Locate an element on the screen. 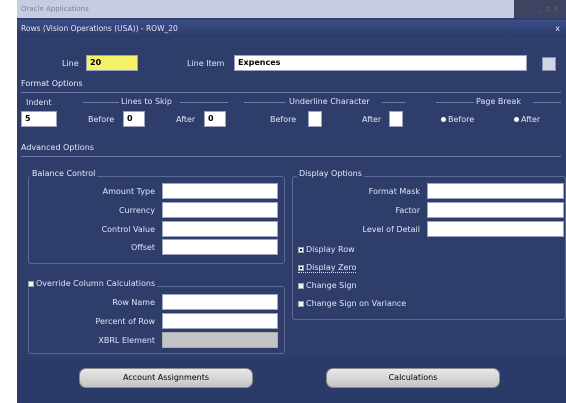 The width and height of the screenshot is (566, 403). indent-input: 5 is located at coordinates (39, 119).